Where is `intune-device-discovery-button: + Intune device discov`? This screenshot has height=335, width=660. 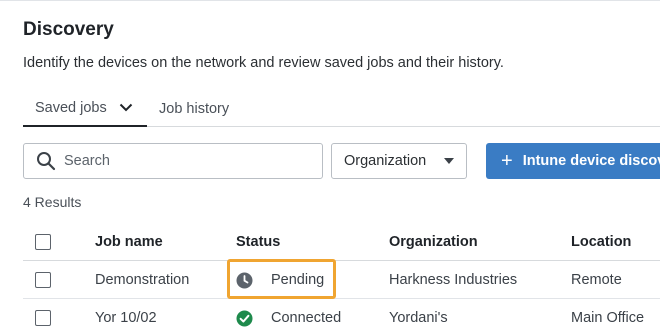 intune-device-discovery-button: + Intune device discov is located at coordinates (573, 161).